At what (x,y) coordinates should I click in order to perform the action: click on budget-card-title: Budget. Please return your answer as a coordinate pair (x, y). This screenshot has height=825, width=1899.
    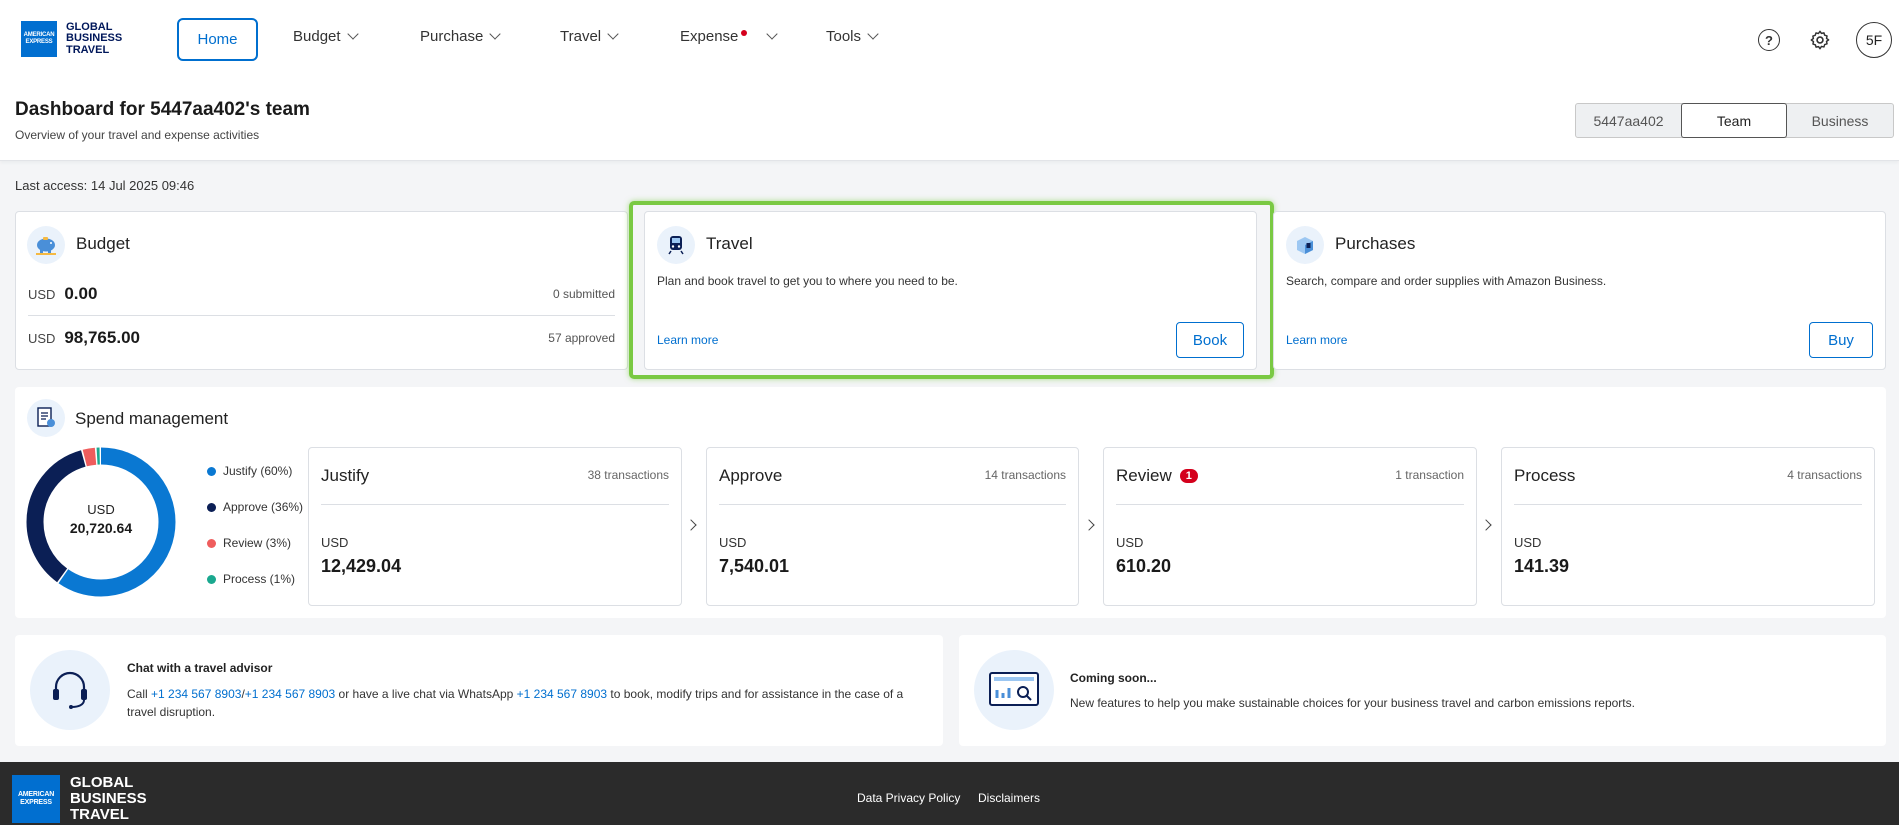
    Looking at the image, I should click on (103, 243).